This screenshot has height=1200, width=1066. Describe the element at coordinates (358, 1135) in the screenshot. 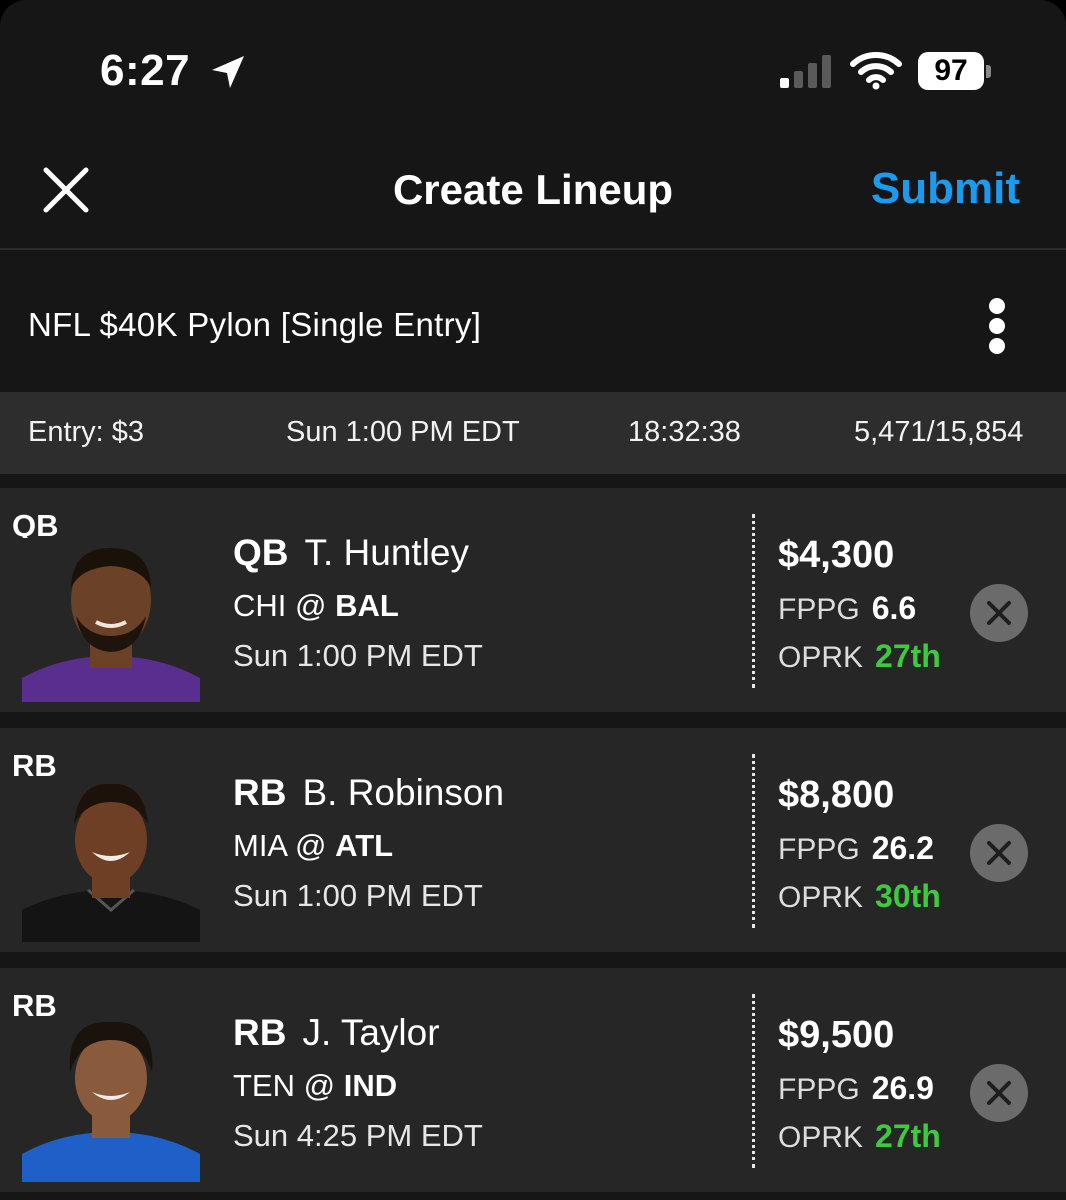

I see `game-time: Sun 4:25 PM EDT` at that location.